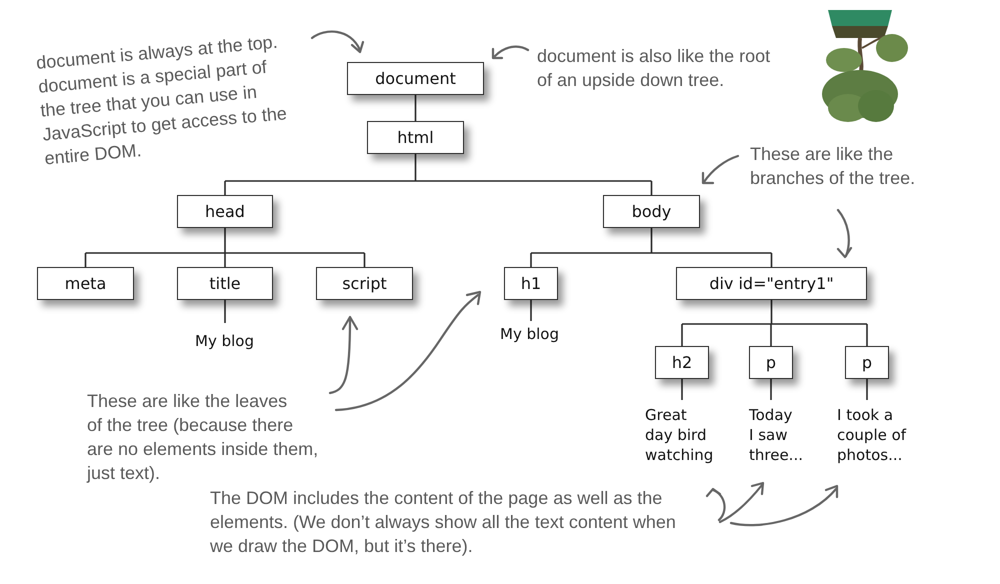 The width and height of the screenshot is (1000, 584). Describe the element at coordinates (415, 78) in the screenshot. I see `tree-node: document` at that location.